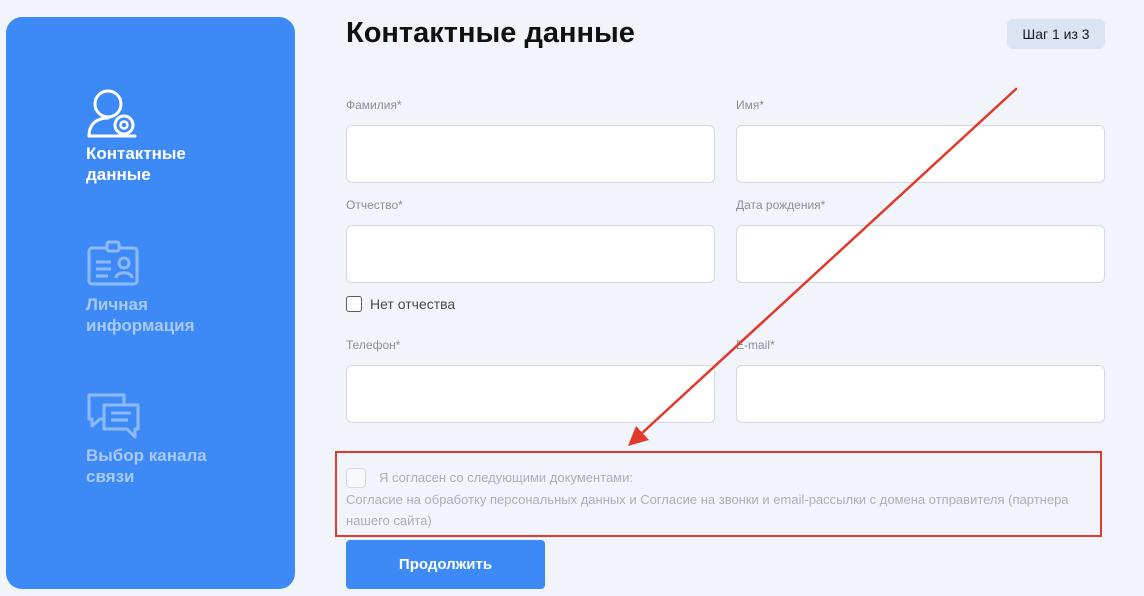 The width and height of the screenshot is (1144, 596). Describe the element at coordinates (530, 254) in the screenshot. I see `patronymic-input` at that location.